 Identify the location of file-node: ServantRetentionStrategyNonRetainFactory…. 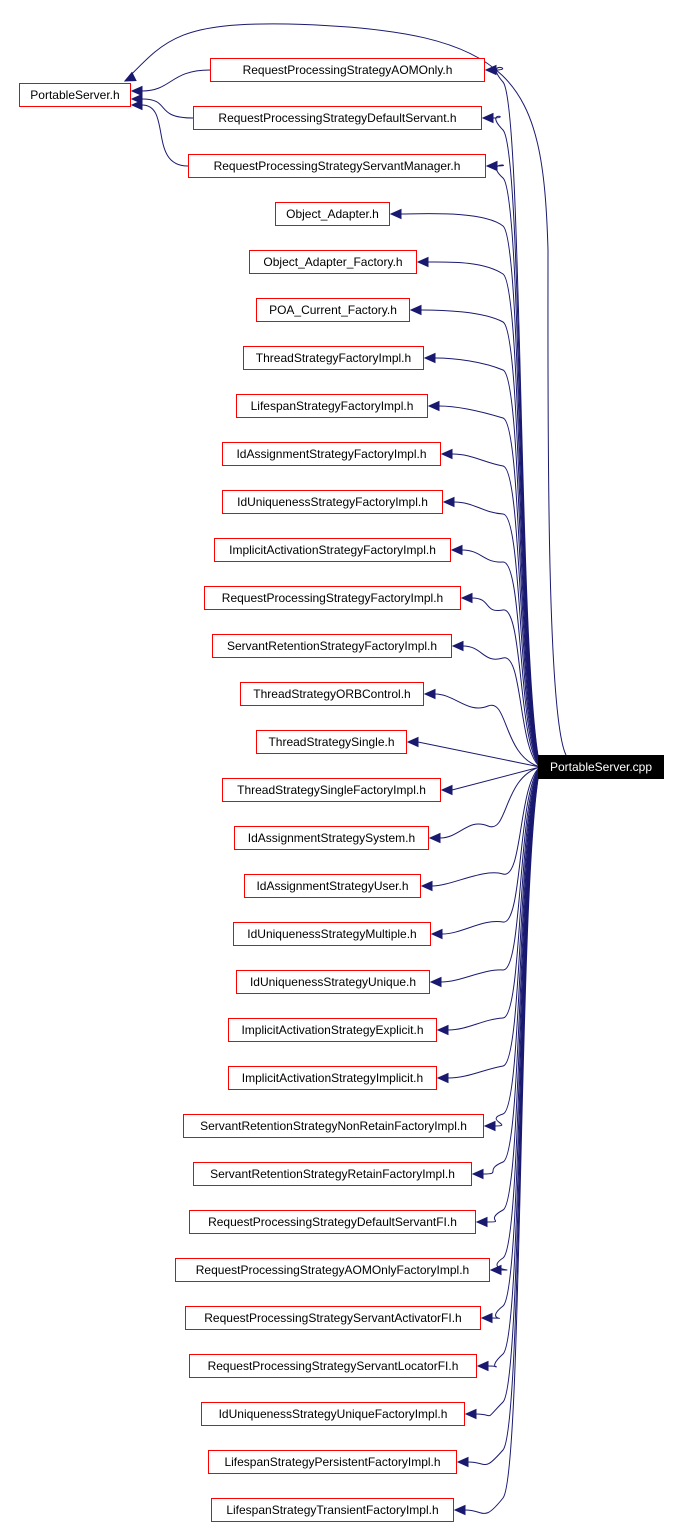
(333, 1126).